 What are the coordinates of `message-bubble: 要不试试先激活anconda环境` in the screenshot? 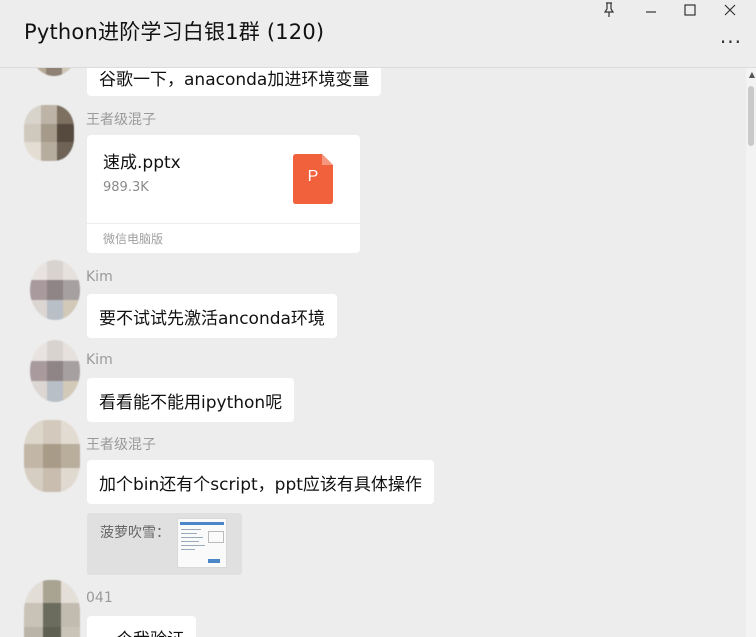 It's located at (212, 316).